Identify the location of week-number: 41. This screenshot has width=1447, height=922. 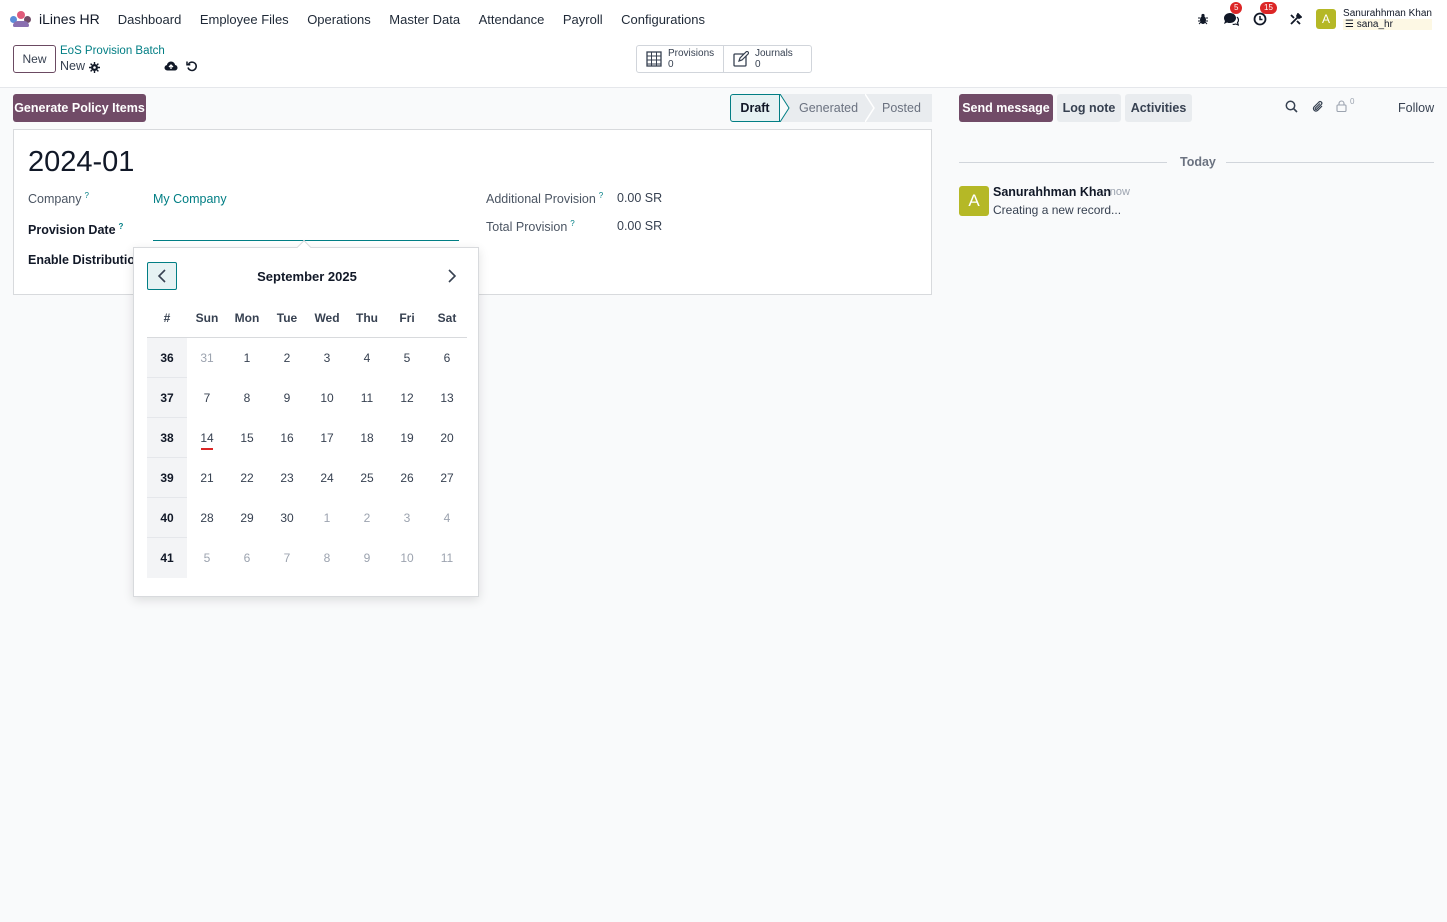
(167, 558).